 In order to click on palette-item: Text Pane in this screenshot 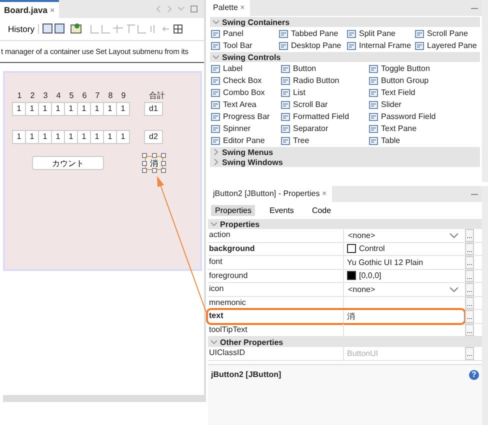, I will do `click(424, 128)`.